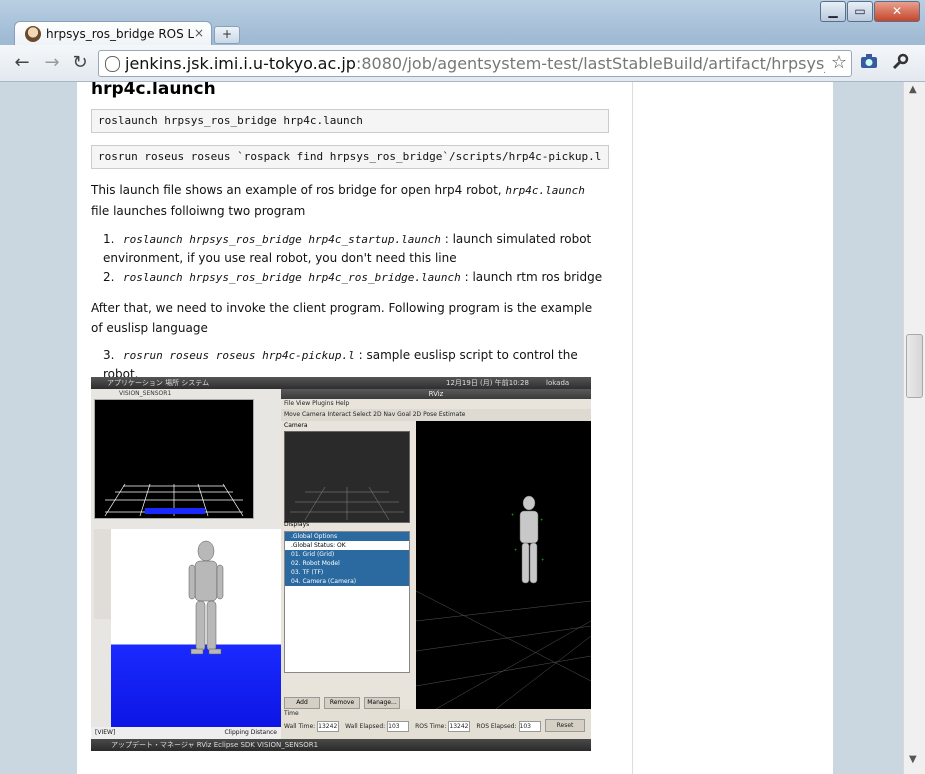 This screenshot has height=774, width=925. I want to click on maximize-button: ▭, so click(860, 11).